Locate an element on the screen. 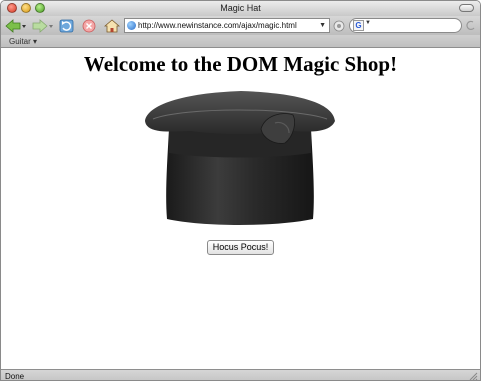  toolbar-toggle-button is located at coordinates (466, 8).